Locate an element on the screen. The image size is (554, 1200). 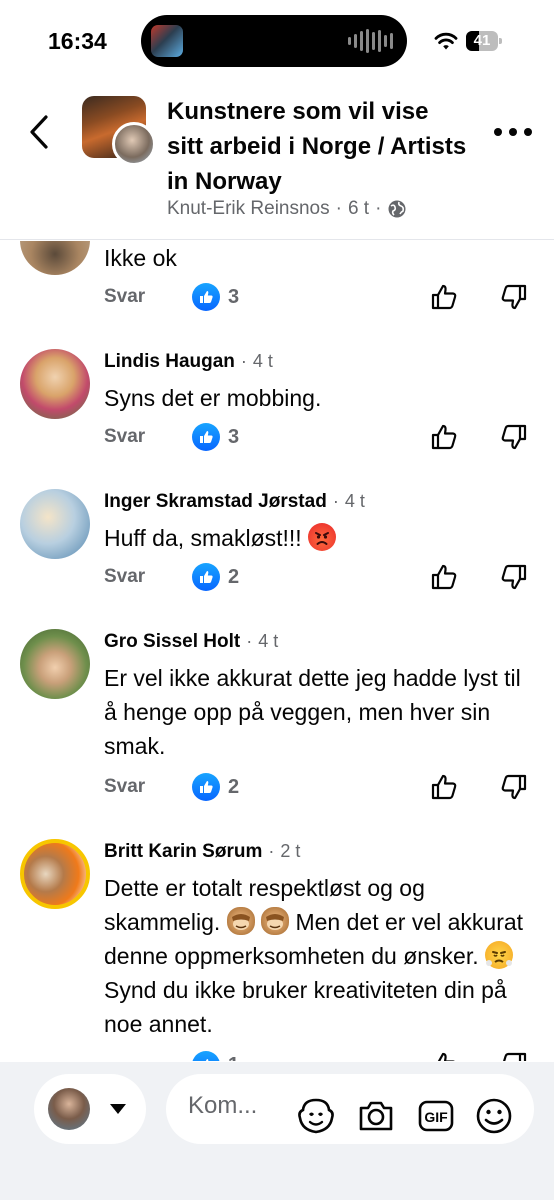
user-avatar is located at coordinates (69, 1109).